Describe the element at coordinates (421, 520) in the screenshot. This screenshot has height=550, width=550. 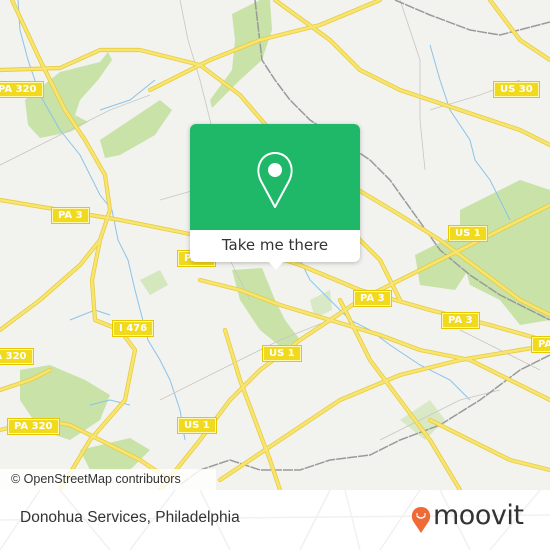
I see `moovit-pin-icon` at that location.